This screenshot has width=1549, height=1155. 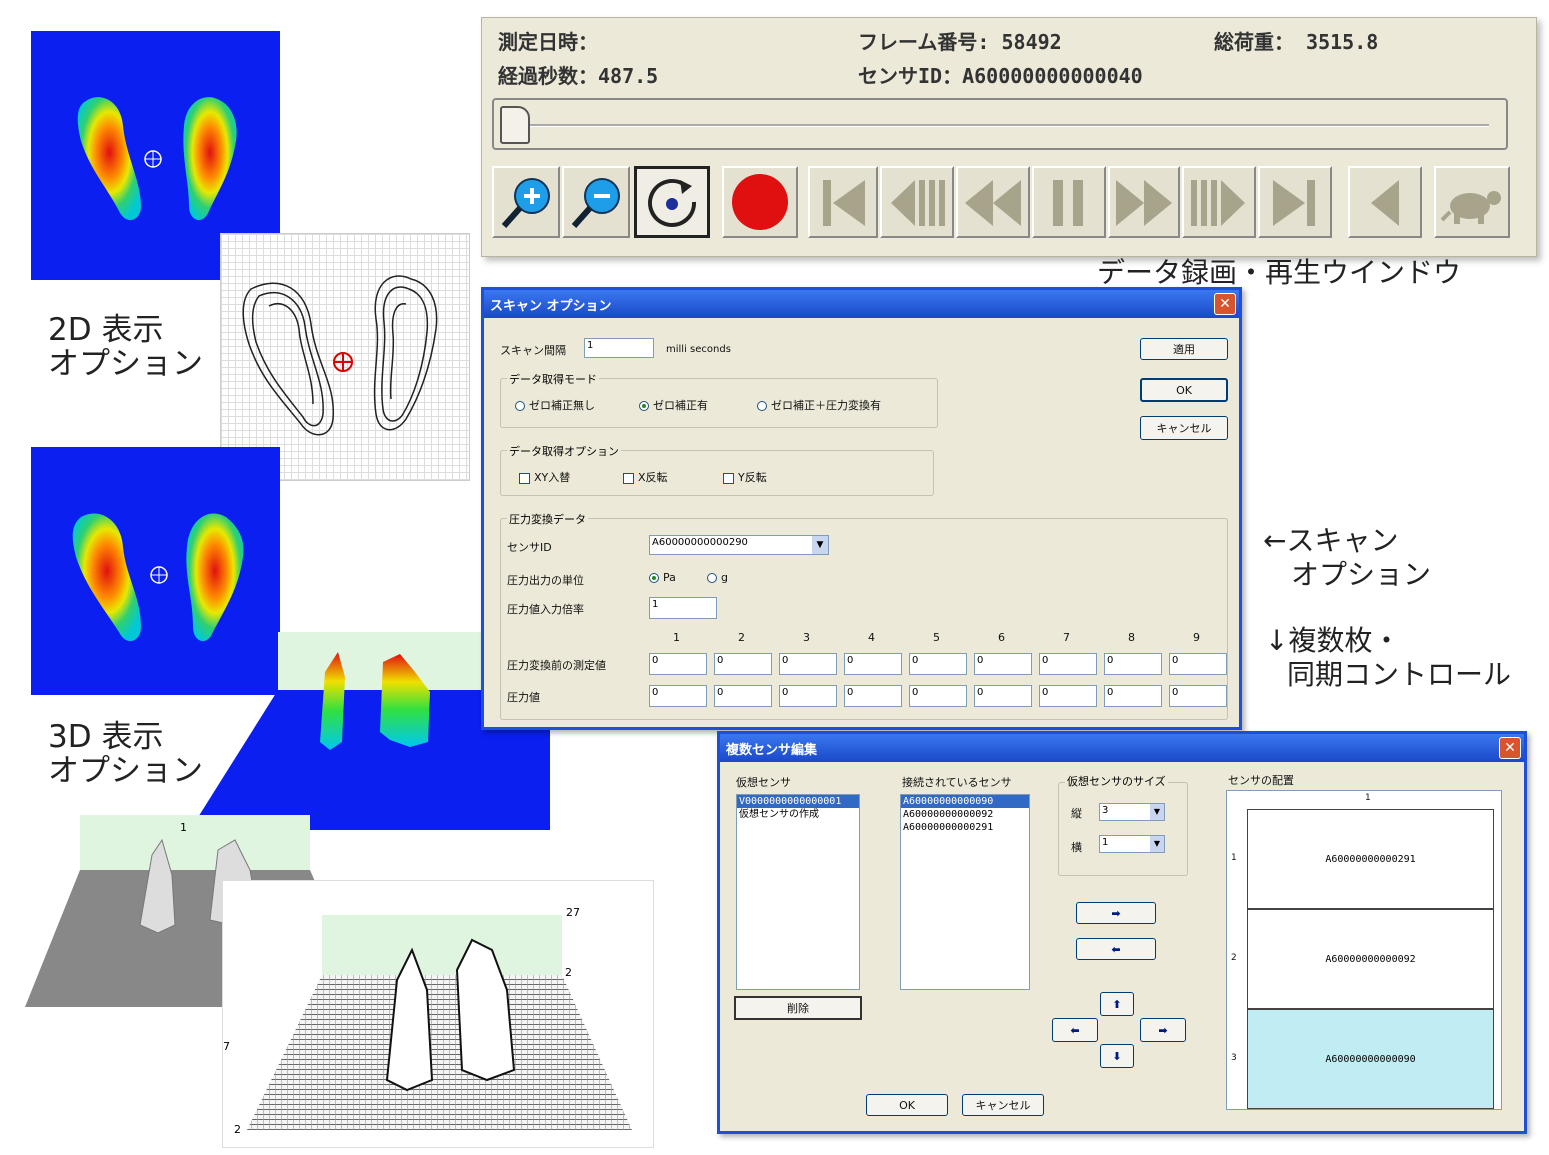 I want to click on arrow-left-icon: ⬅, so click(x=1075, y=1030).